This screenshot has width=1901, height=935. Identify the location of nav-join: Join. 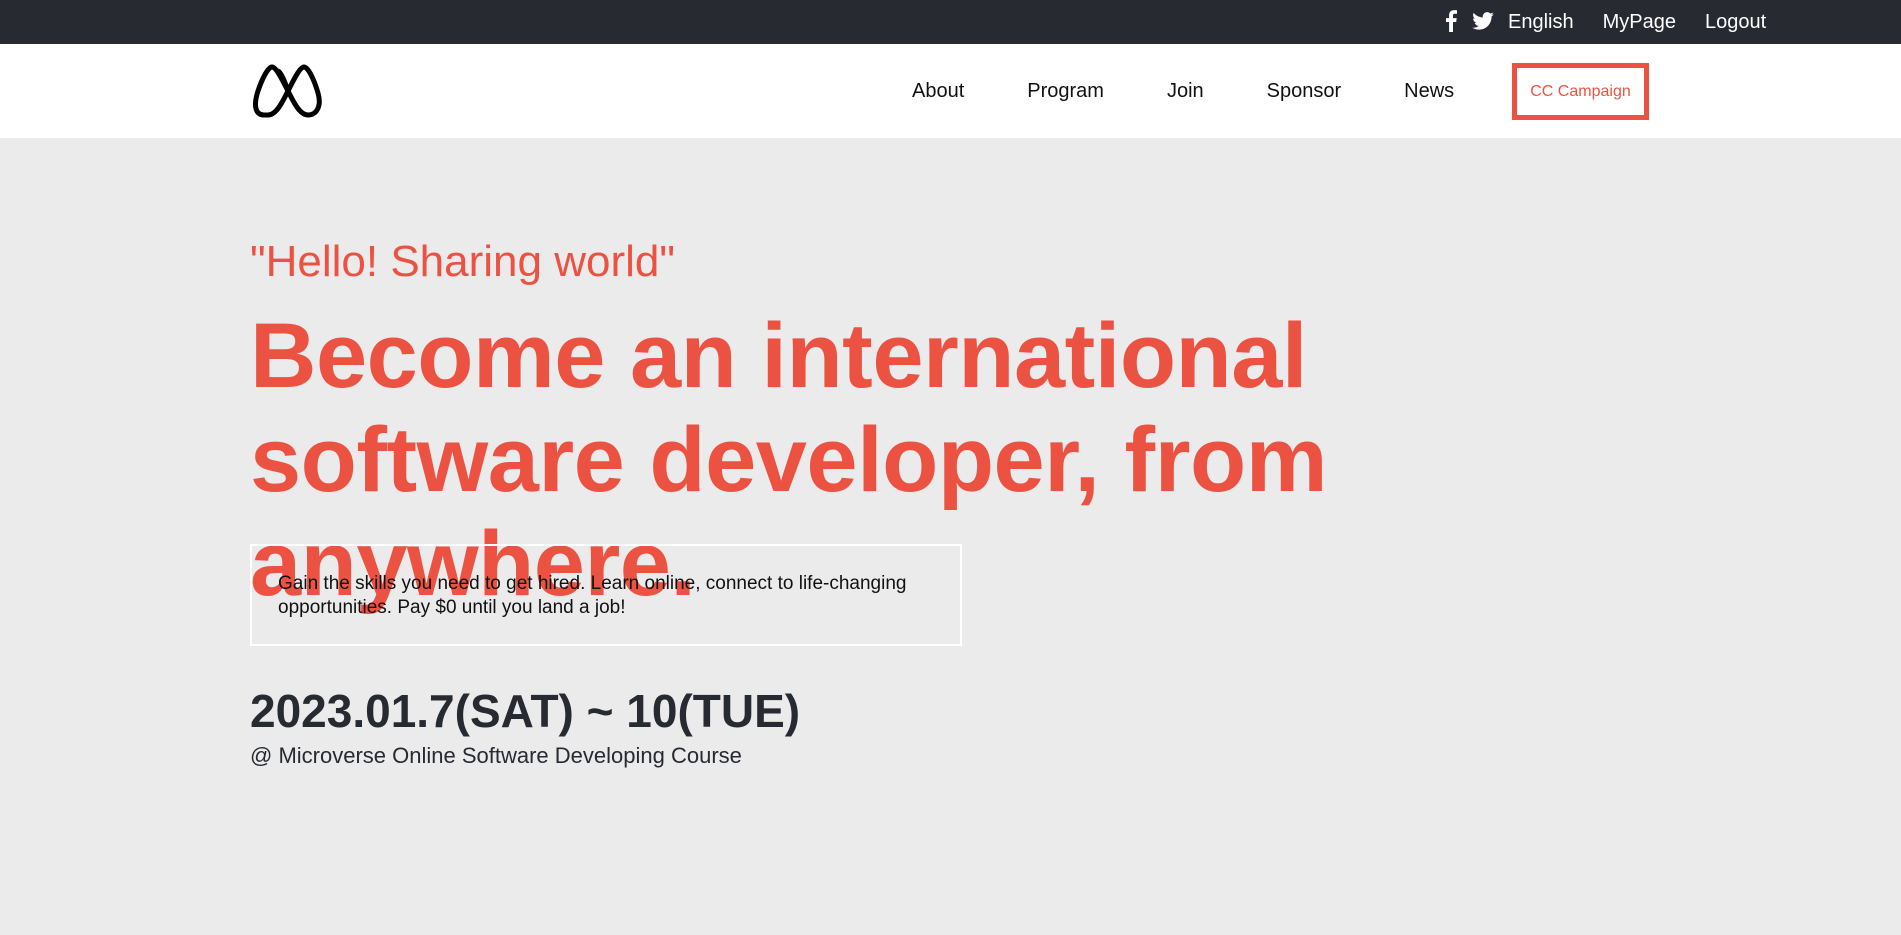
(1185, 91).